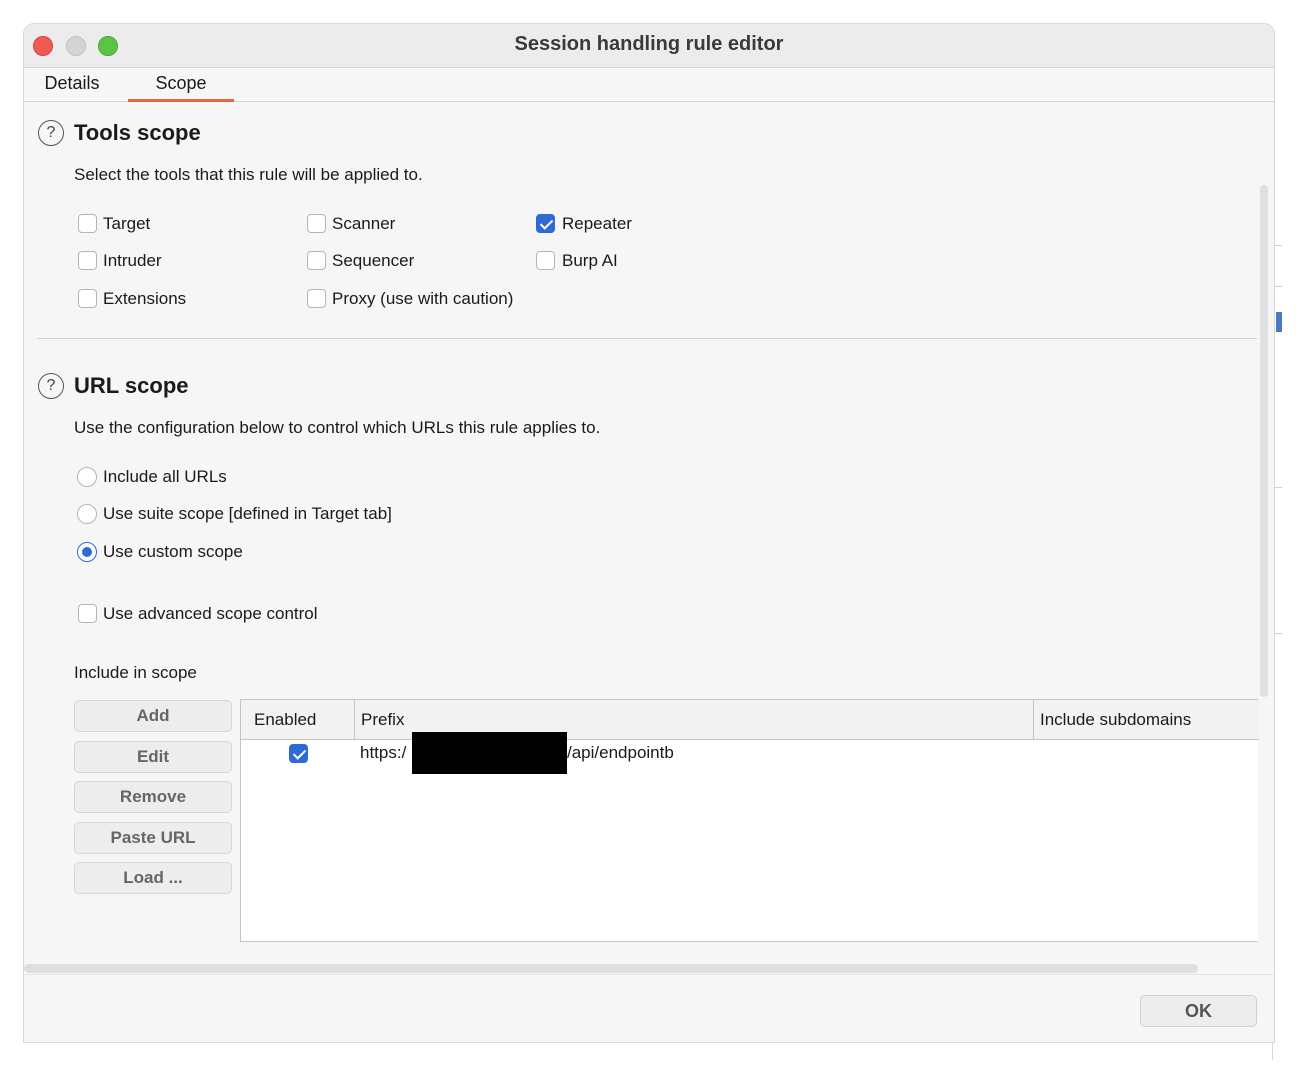  Describe the element at coordinates (423, 298) in the screenshot. I see `proxy-label: Proxy (use with caution)` at that location.